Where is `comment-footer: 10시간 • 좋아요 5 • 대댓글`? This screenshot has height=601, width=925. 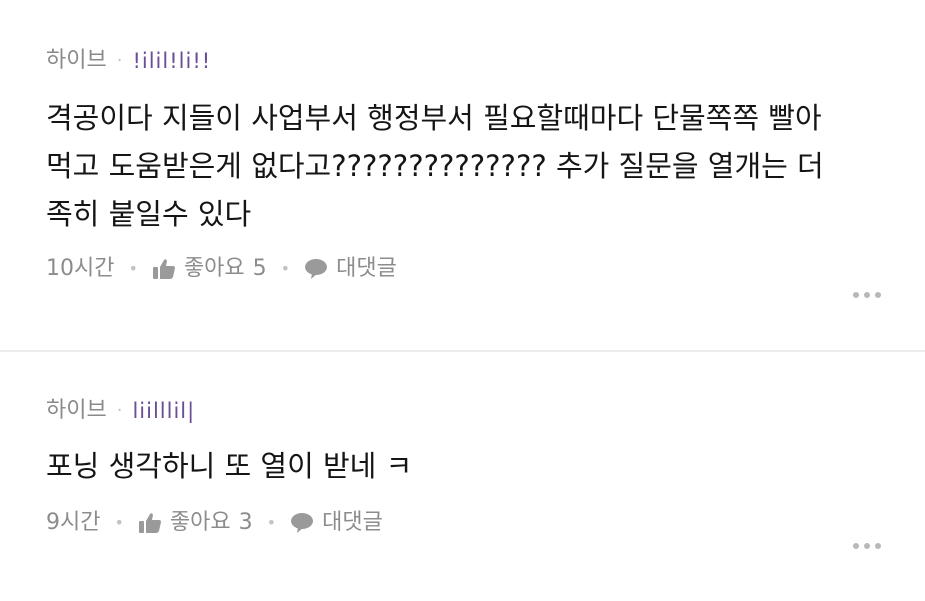
comment-footer: 10시간 • 좋아요 5 • 대댓글 is located at coordinates (462, 269).